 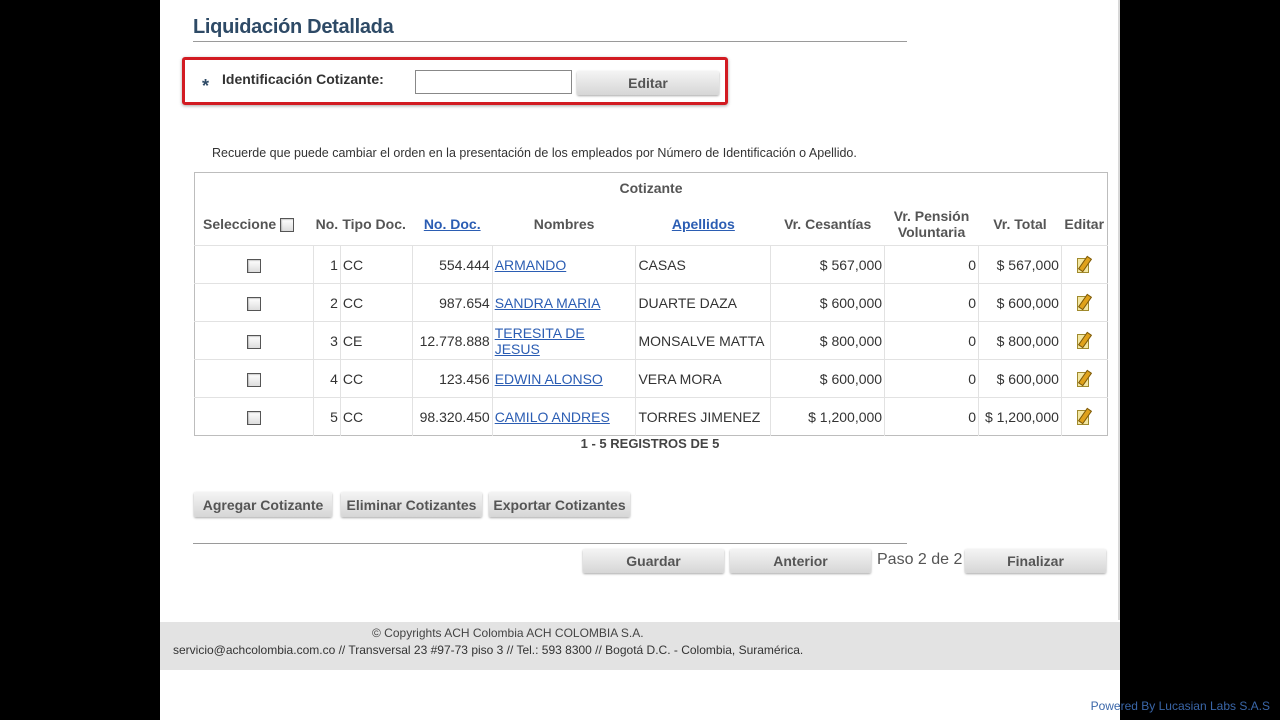 I want to click on col-header-no-doc: No. Doc., so click(x=452, y=224).